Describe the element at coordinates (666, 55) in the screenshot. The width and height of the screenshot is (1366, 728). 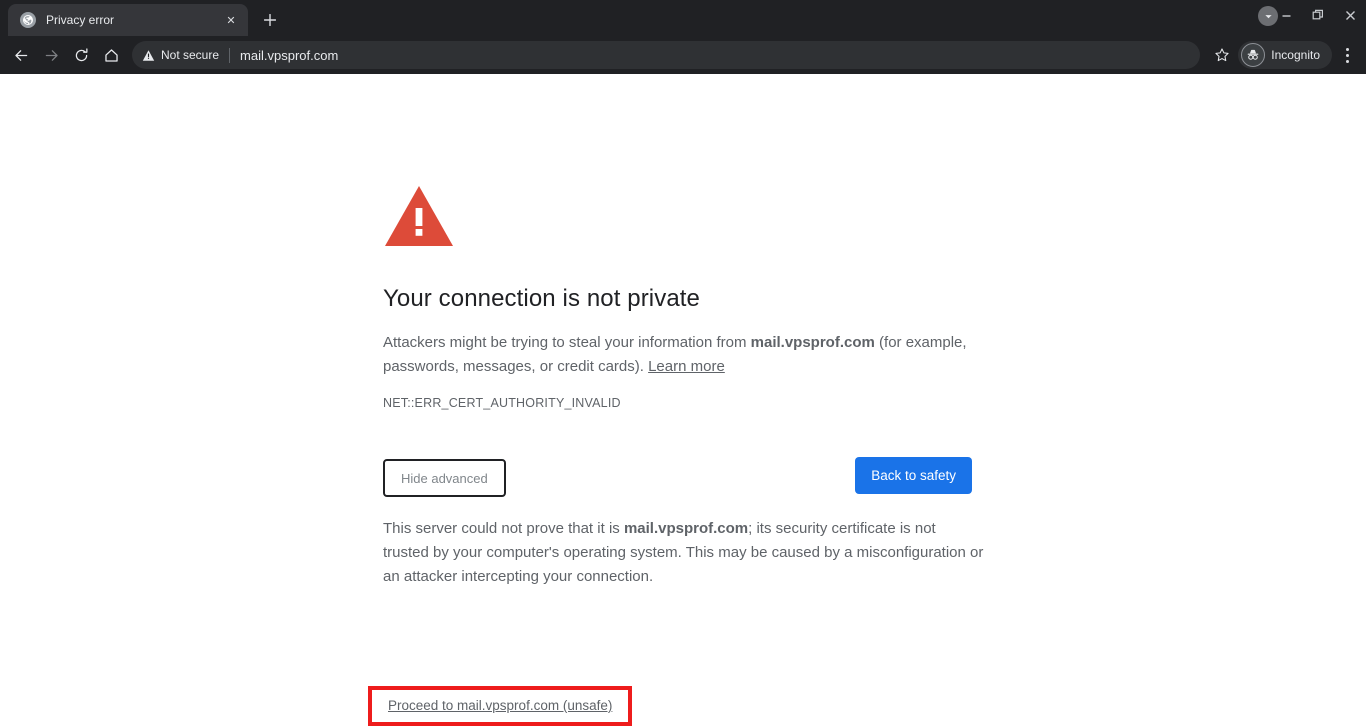
I see `address-bar: Not secure mail.vpsprof.com` at that location.